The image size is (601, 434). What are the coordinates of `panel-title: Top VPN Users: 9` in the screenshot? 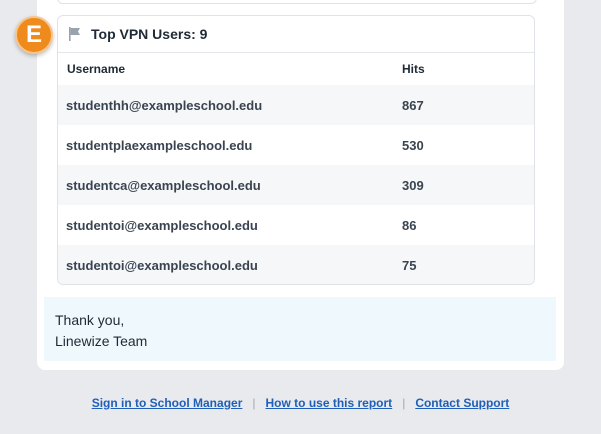 It's located at (149, 34).